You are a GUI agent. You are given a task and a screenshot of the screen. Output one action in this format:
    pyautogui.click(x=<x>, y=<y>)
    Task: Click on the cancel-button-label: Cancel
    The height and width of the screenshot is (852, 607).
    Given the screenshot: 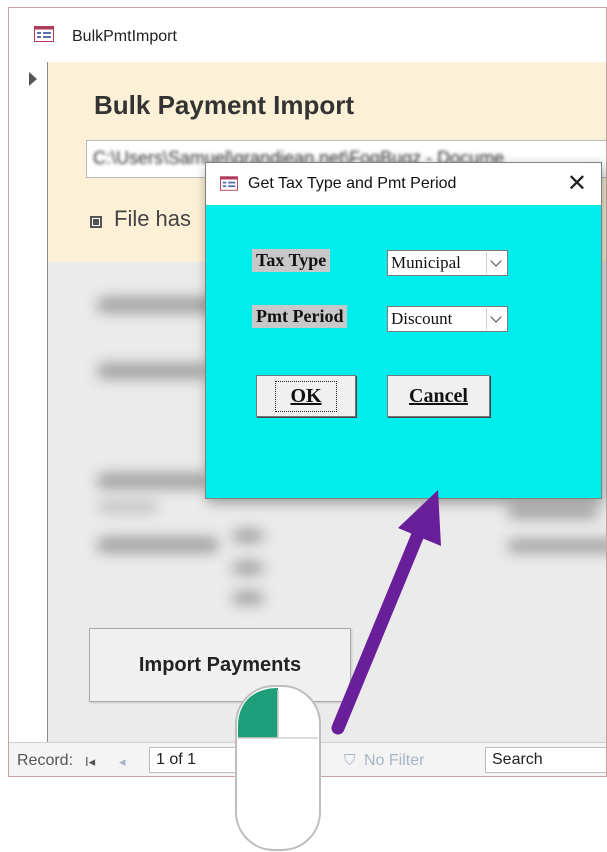 What is the action you would take?
    pyautogui.click(x=438, y=395)
    